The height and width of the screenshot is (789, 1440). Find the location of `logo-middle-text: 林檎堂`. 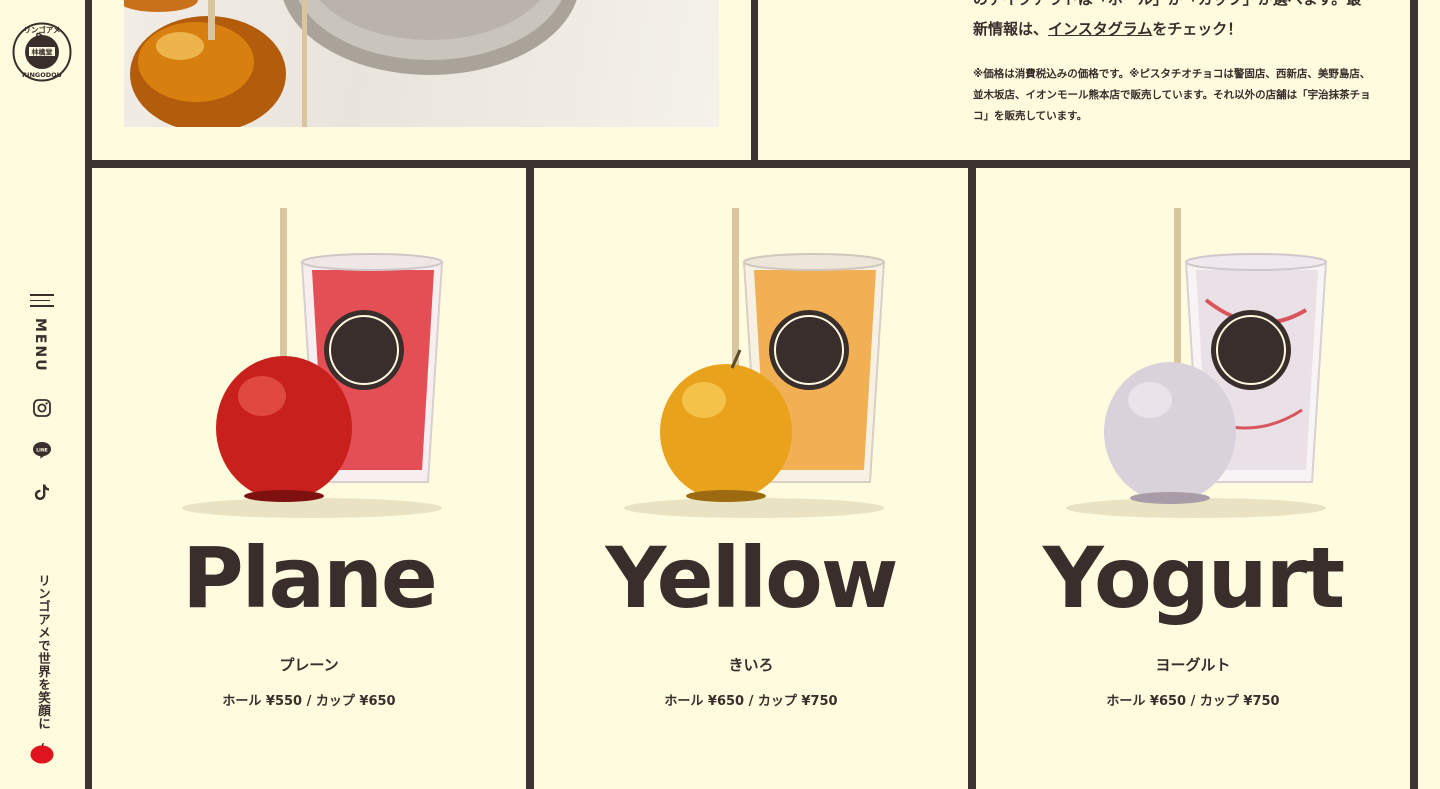

logo-middle-text: 林檎堂 is located at coordinates (42, 52).